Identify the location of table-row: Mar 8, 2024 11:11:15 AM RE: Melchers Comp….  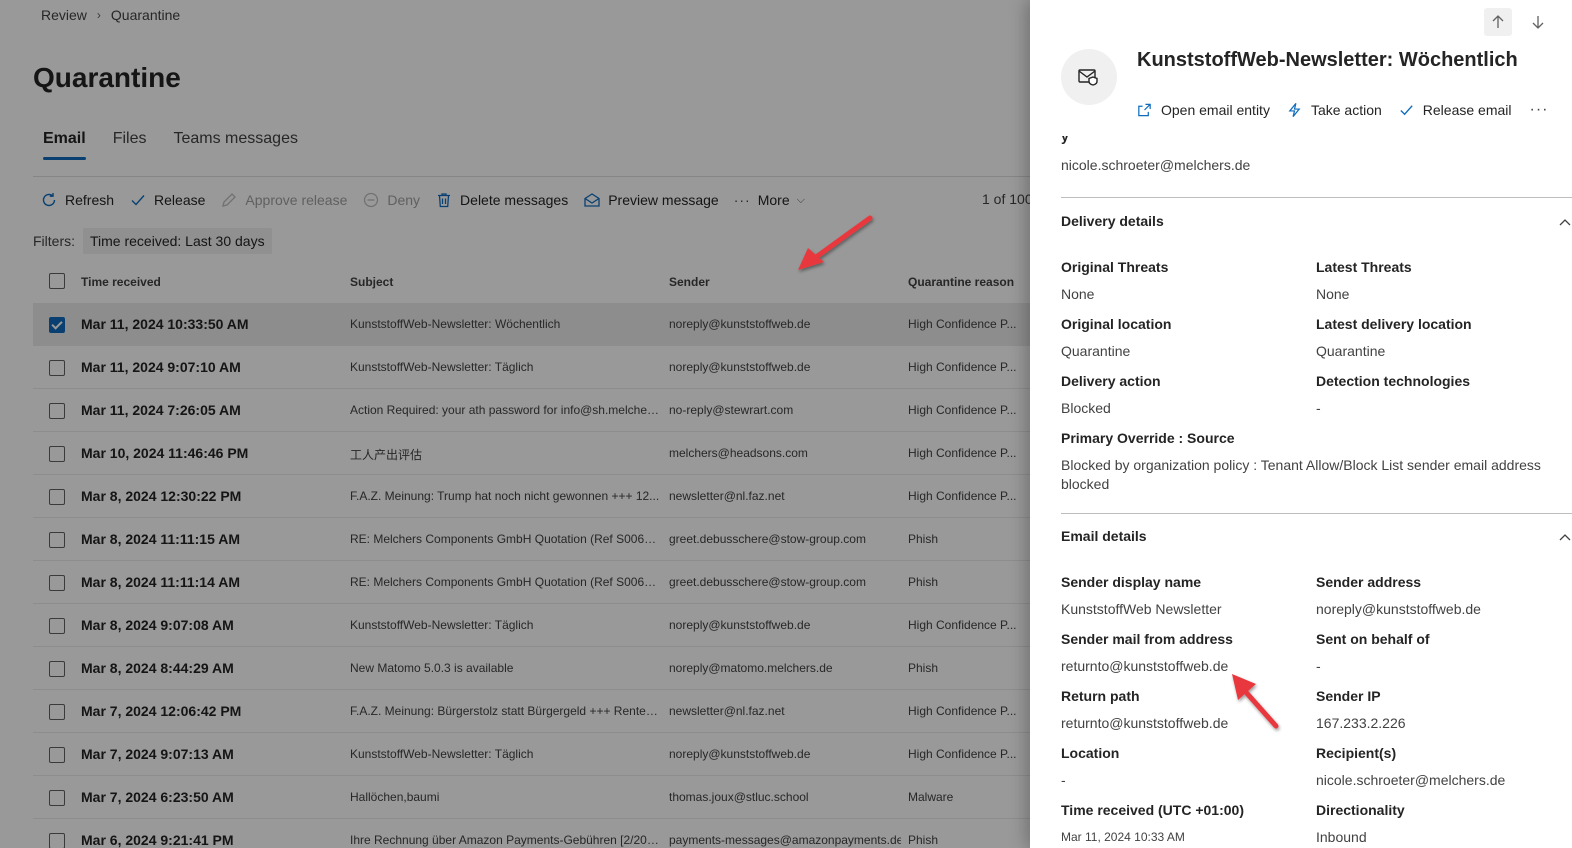
(531, 539).